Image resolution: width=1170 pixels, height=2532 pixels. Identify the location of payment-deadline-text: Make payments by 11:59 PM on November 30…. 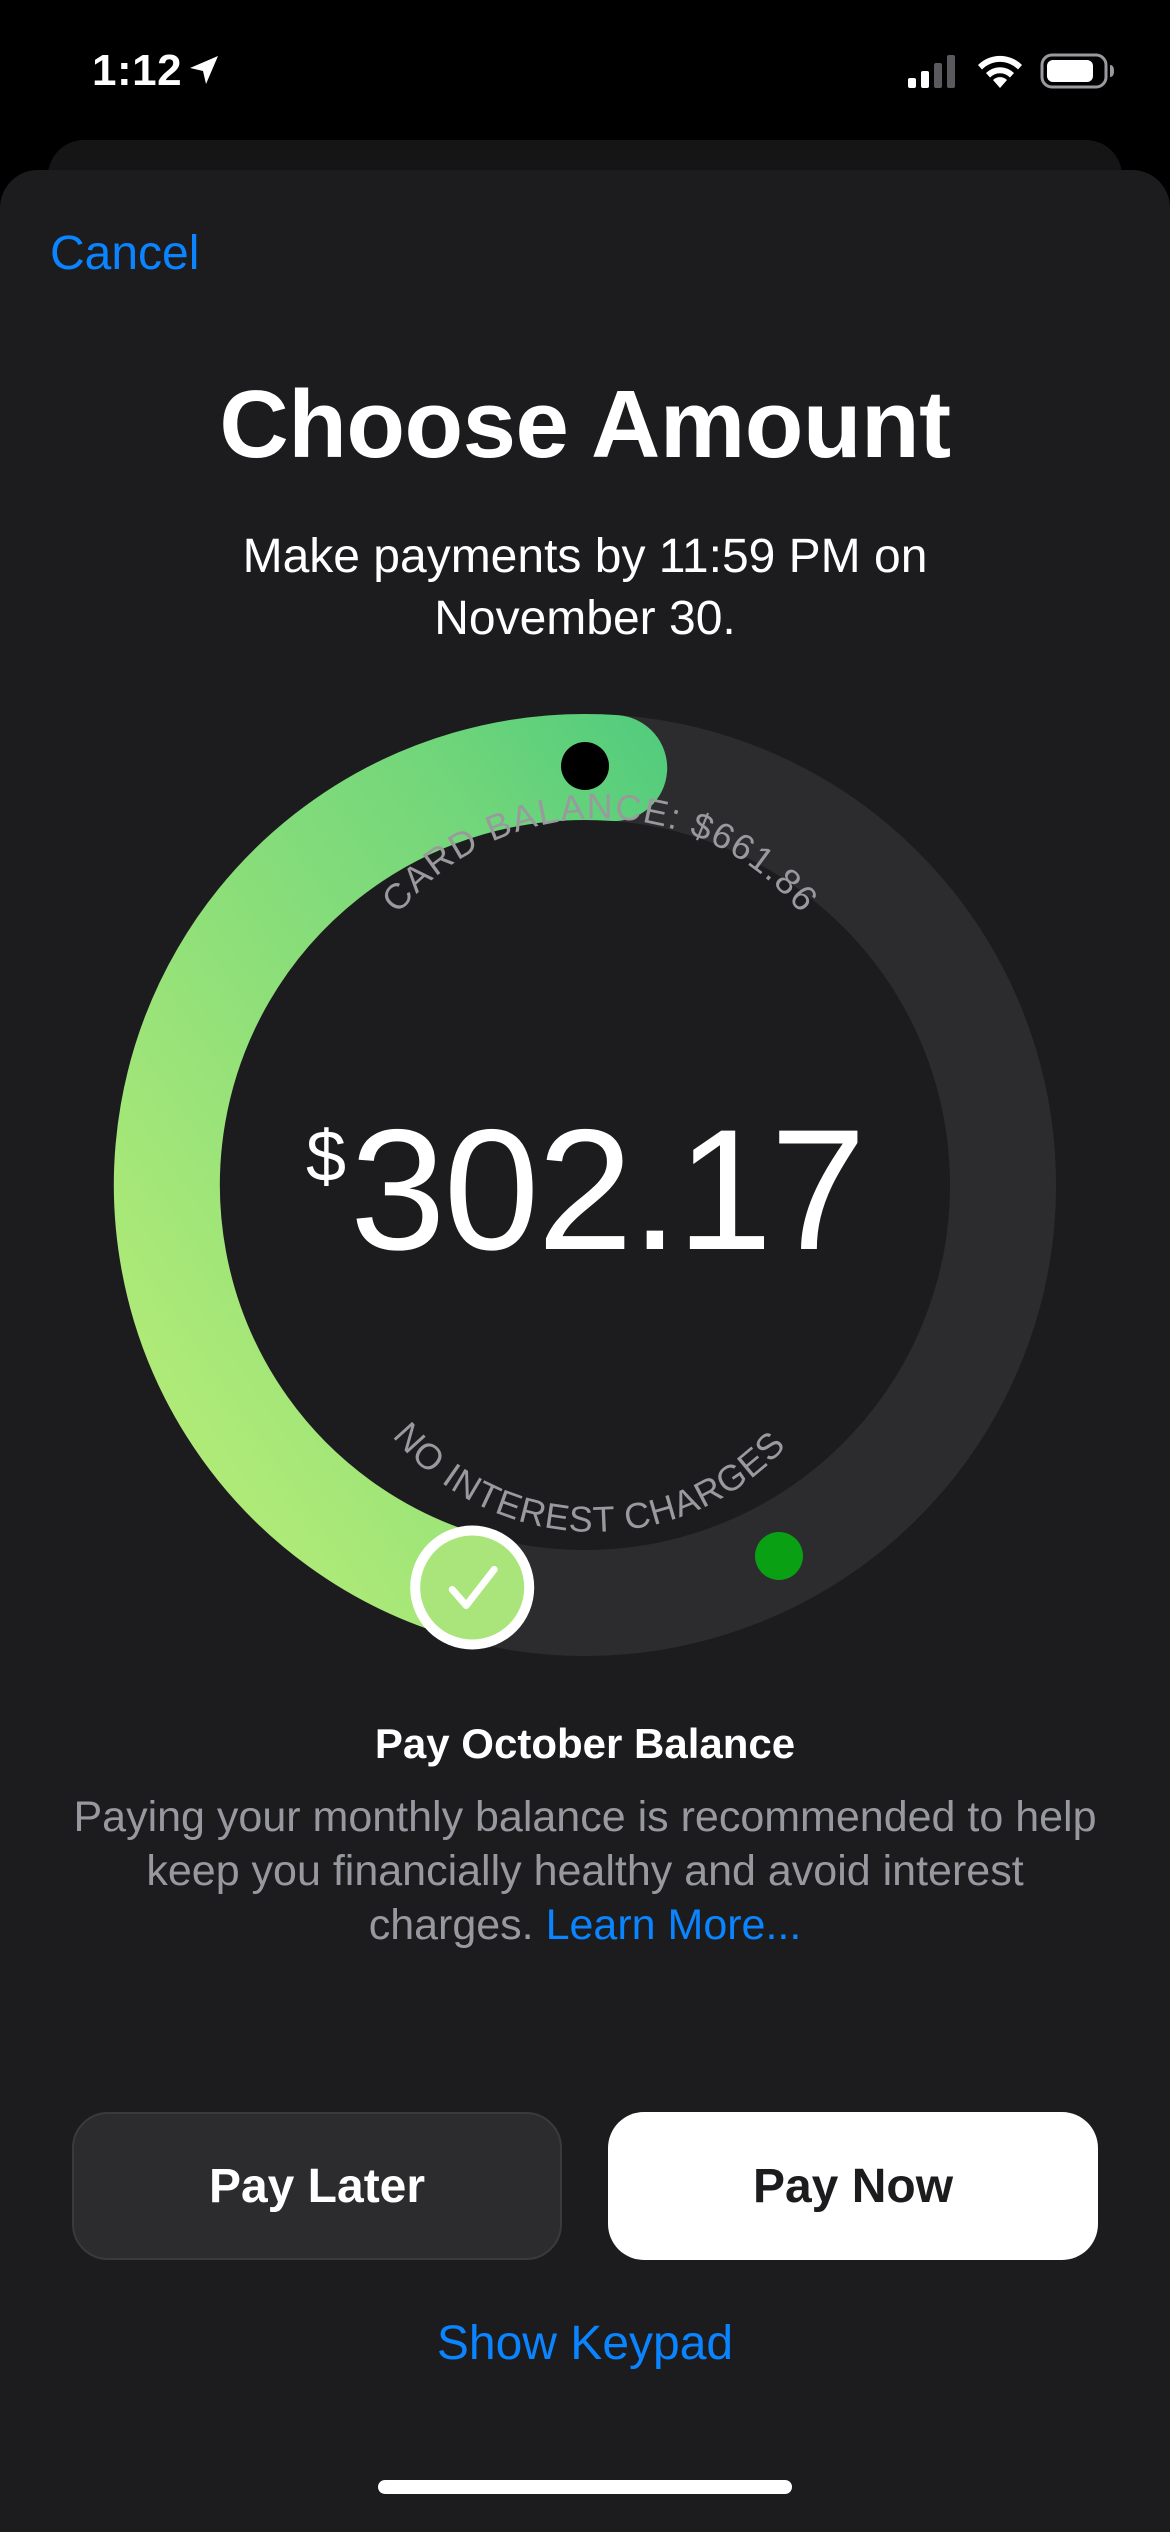
(585, 587).